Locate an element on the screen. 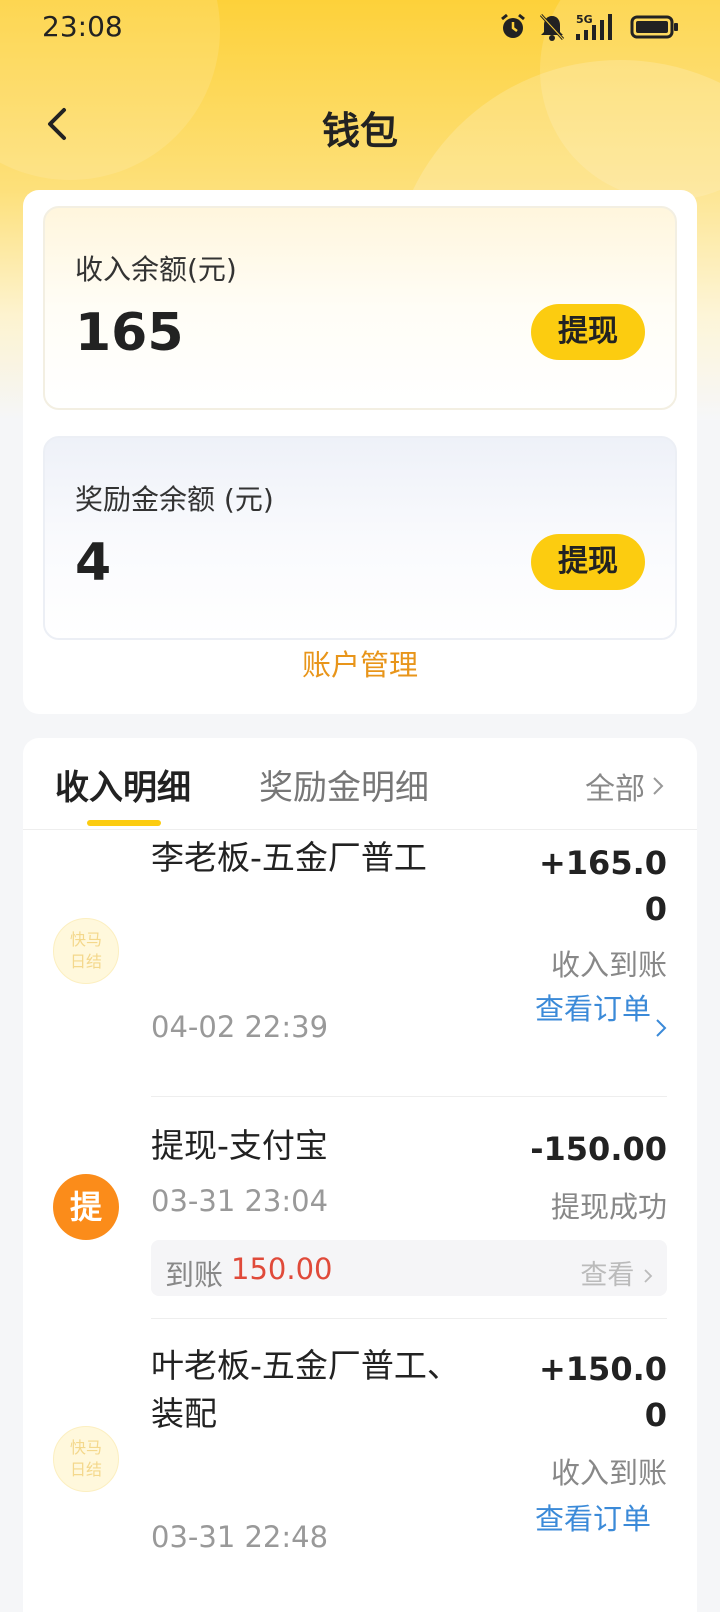 This screenshot has width=720, height=1612. record-title: 叶老板-五金厂普工、装配 is located at coordinates (305, 1389).